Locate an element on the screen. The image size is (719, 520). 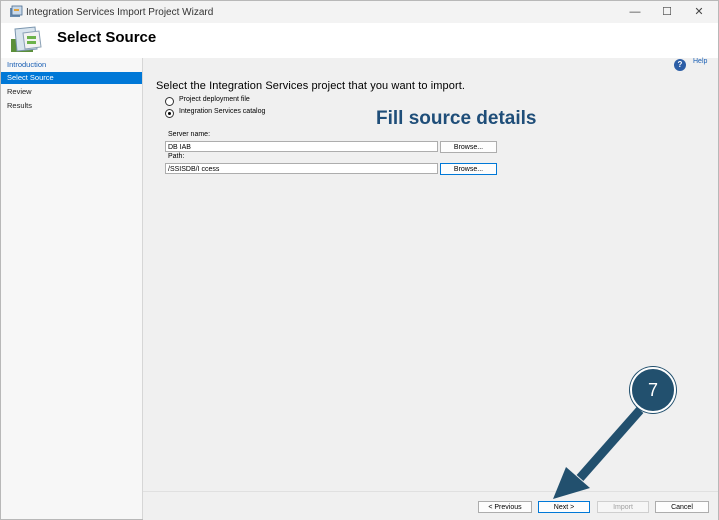
radio-integration-services-catalog is located at coordinates (169, 113).